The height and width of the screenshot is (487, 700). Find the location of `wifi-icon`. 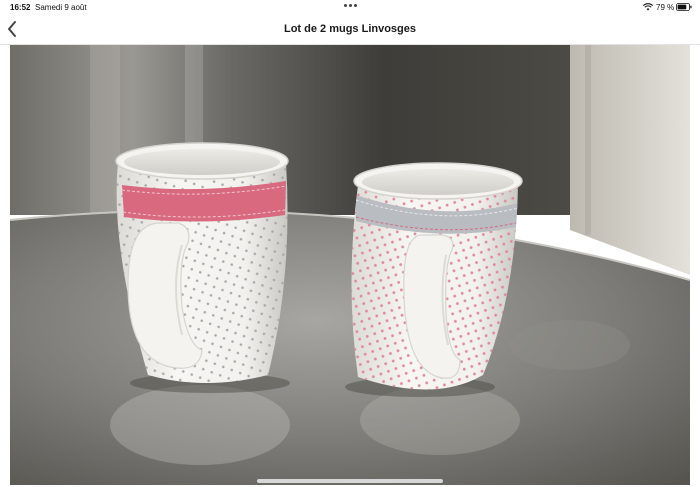

wifi-icon is located at coordinates (648, 7).